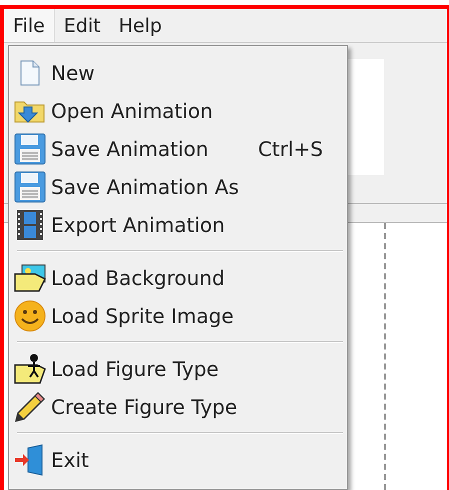 This screenshot has width=449, height=490. What do you see at coordinates (178, 225) in the screenshot?
I see `menu-item: Export Animation` at bounding box center [178, 225].